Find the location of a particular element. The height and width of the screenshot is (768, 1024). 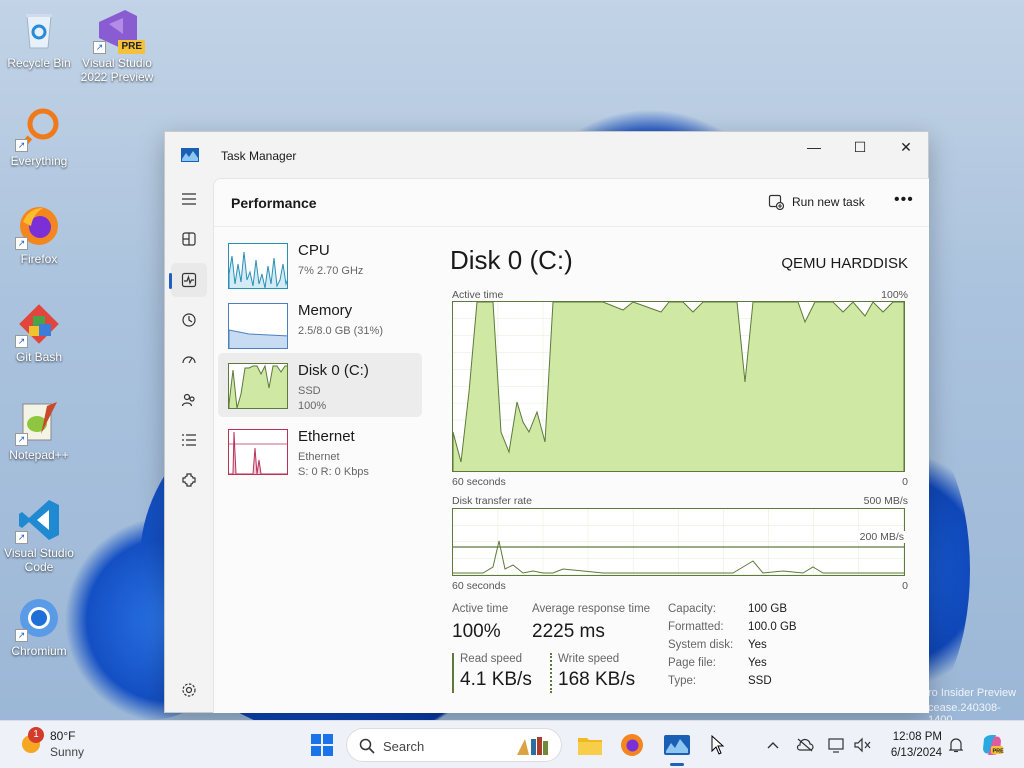

windows-start-icon is located at coordinates (322, 745).